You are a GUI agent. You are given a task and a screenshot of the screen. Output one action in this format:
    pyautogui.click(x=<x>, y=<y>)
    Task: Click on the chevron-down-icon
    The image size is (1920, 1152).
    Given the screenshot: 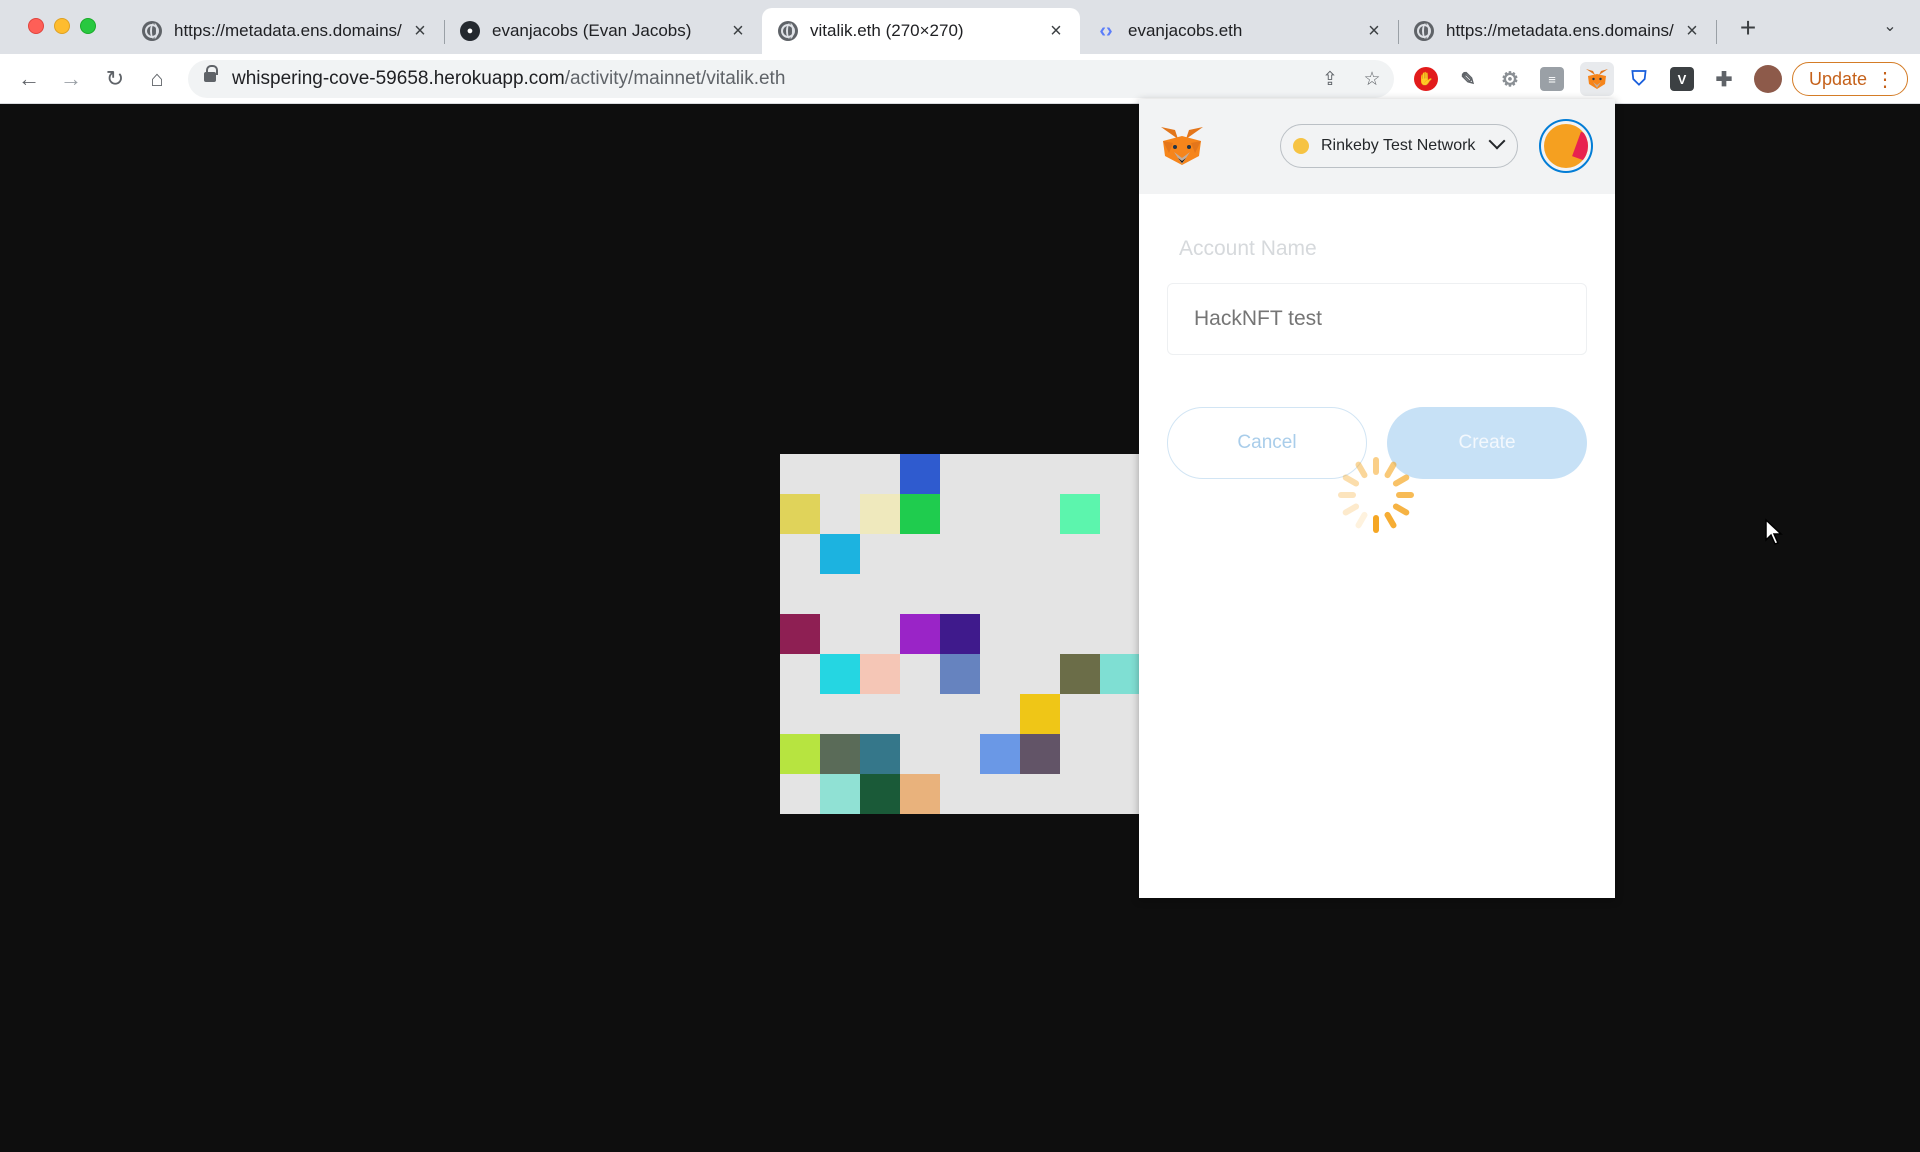 What is the action you would take?
    pyautogui.click(x=1497, y=141)
    